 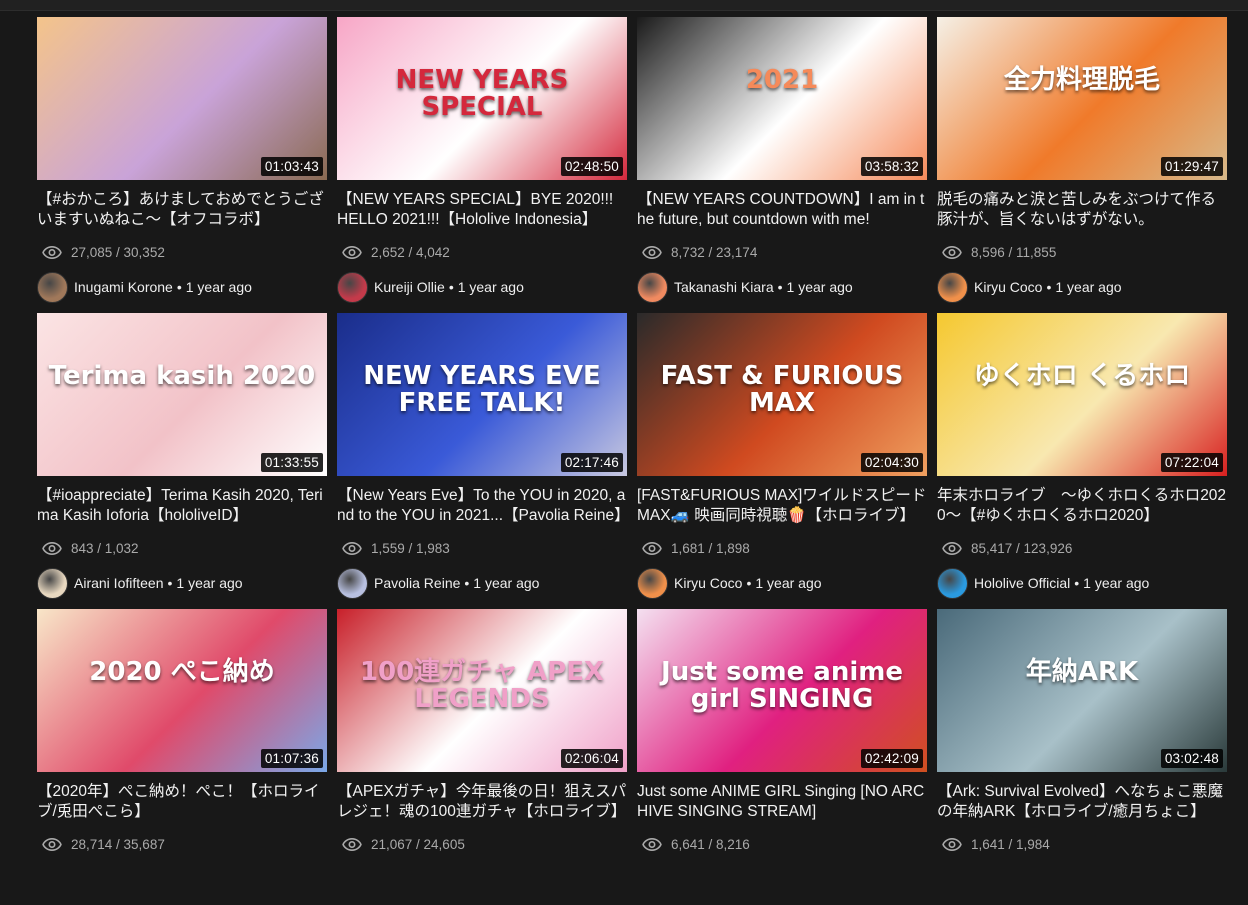 What do you see at coordinates (119, 583) in the screenshot?
I see `channel-name: Airani Iofifteen` at bounding box center [119, 583].